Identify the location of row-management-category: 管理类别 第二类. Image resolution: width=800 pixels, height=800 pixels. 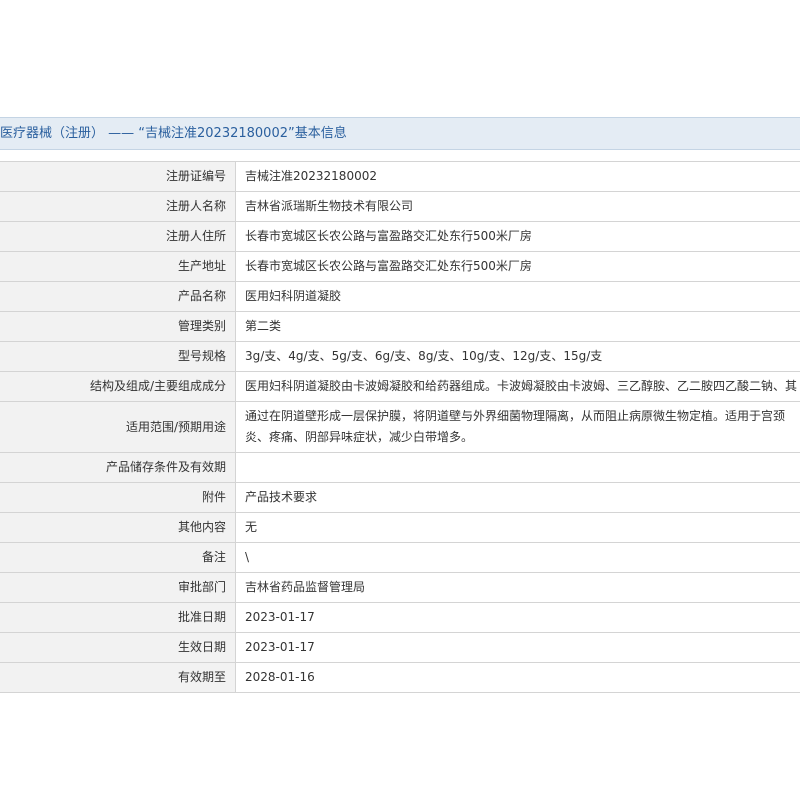
(400, 327).